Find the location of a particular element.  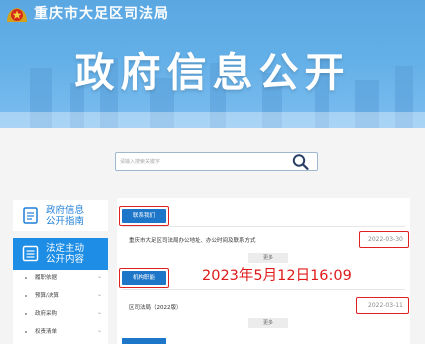

search-icon is located at coordinates (301, 161).